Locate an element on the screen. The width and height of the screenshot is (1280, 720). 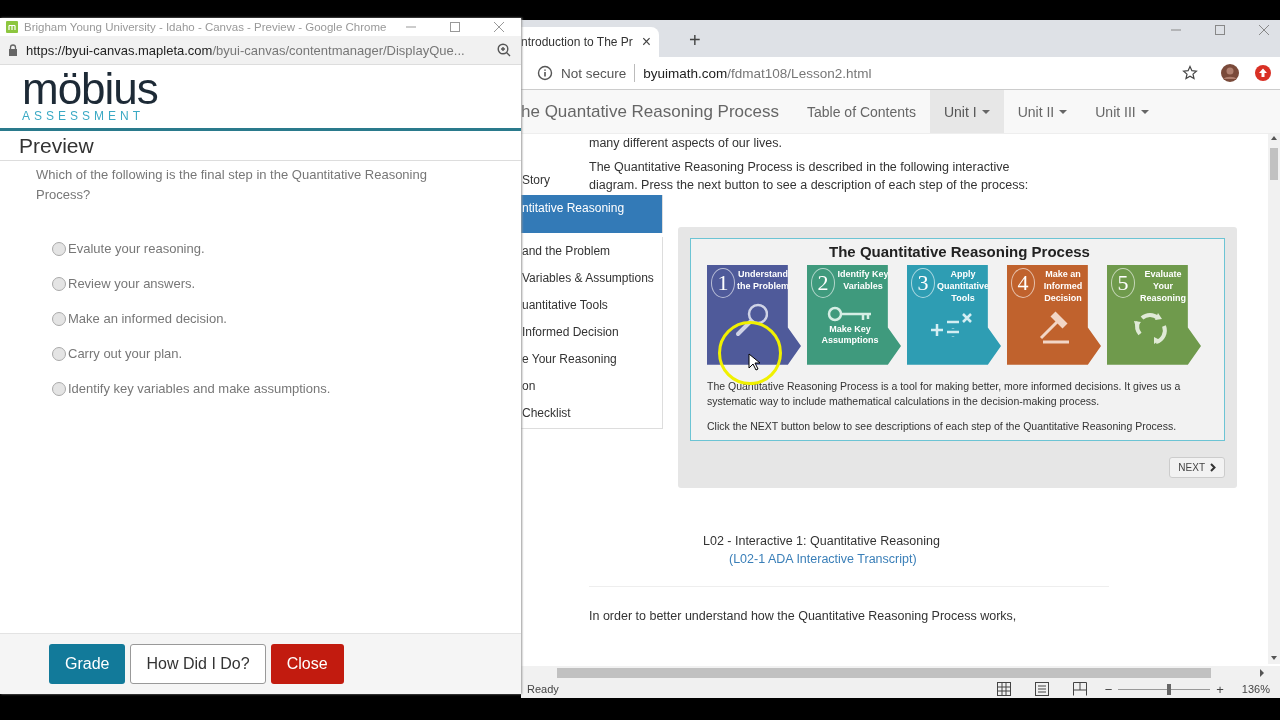
step-label: Identify Key Variables is located at coordinates (863, 280).